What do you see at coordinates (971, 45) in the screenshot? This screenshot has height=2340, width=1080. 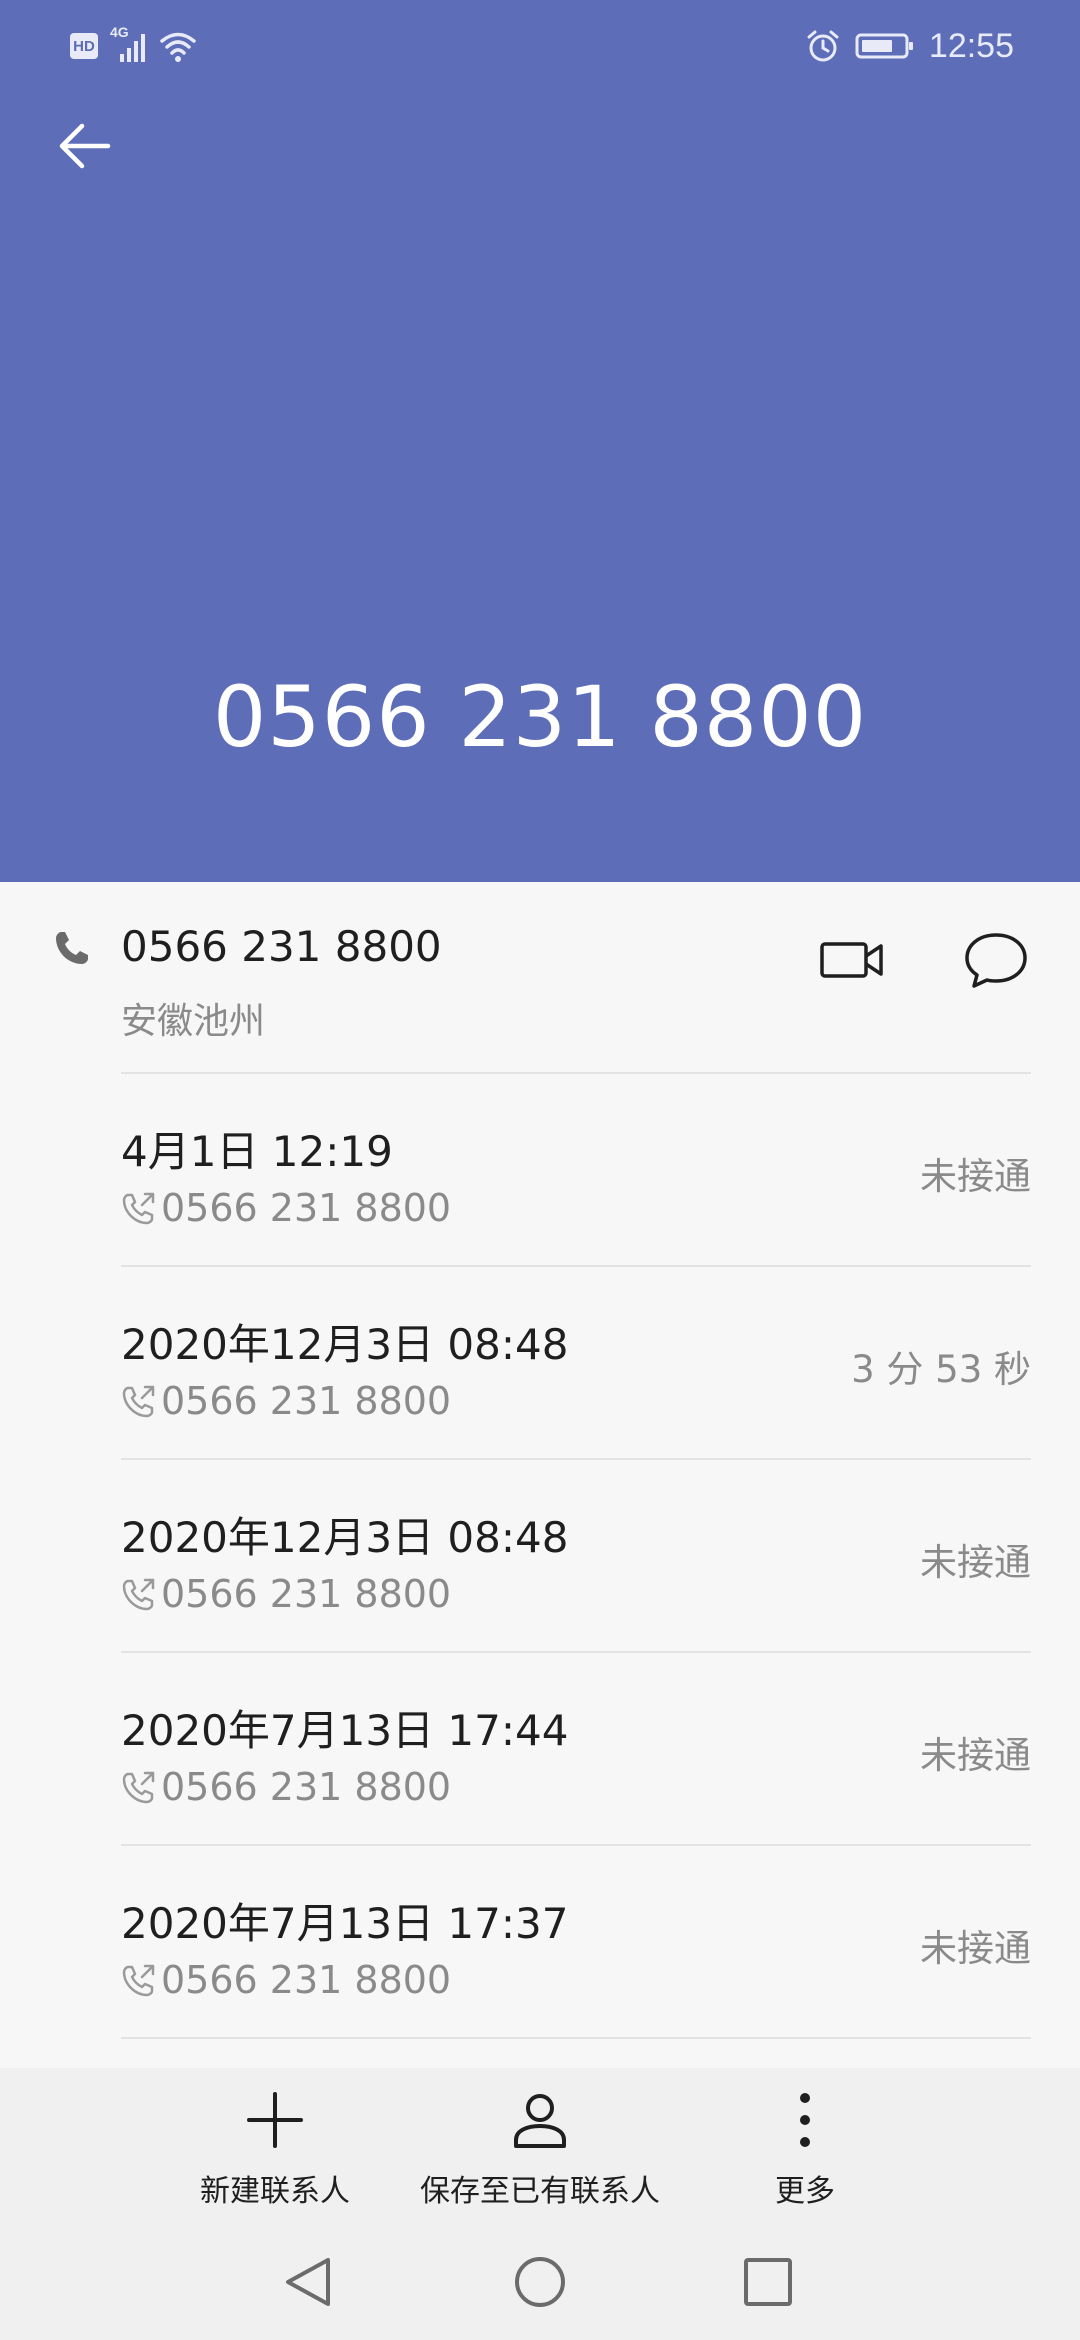 I see `status-time: 12:55` at bounding box center [971, 45].